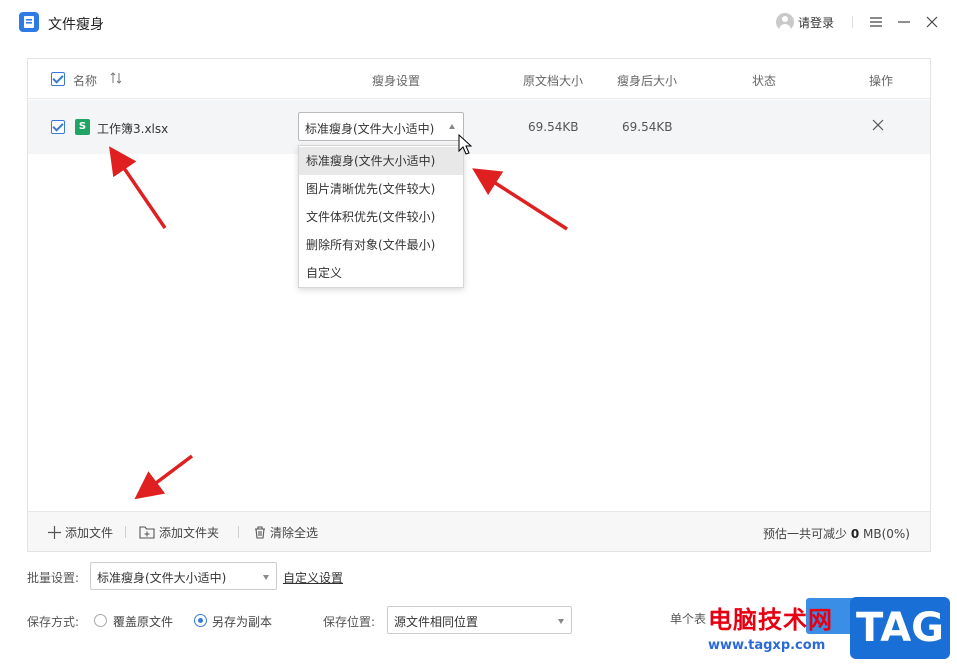 Image resolution: width=957 pixels, height=664 pixels. Describe the element at coordinates (876, 22) in the screenshot. I see `menu-icon` at that location.